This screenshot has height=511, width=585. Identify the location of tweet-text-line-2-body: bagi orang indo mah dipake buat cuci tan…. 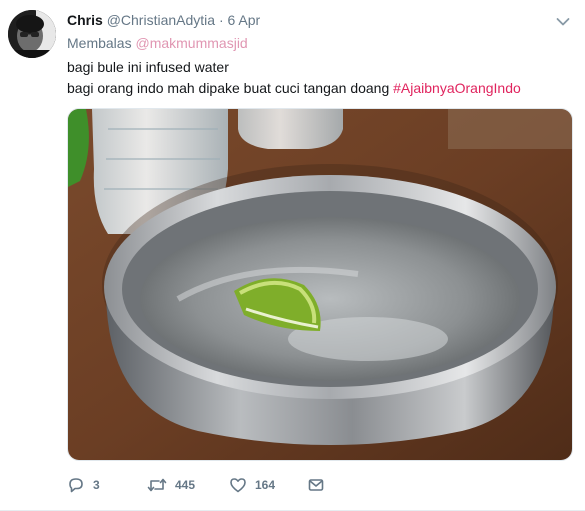
(228, 88).